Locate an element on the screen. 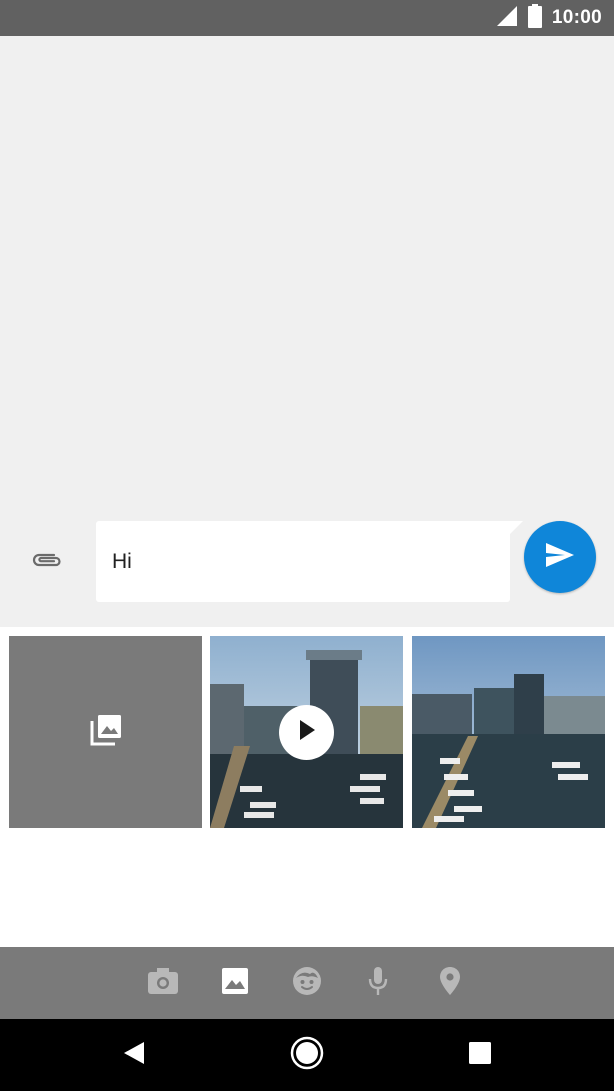 The height and width of the screenshot is (1091, 614). photo-thumbnail-image is located at coordinates (508, 732).